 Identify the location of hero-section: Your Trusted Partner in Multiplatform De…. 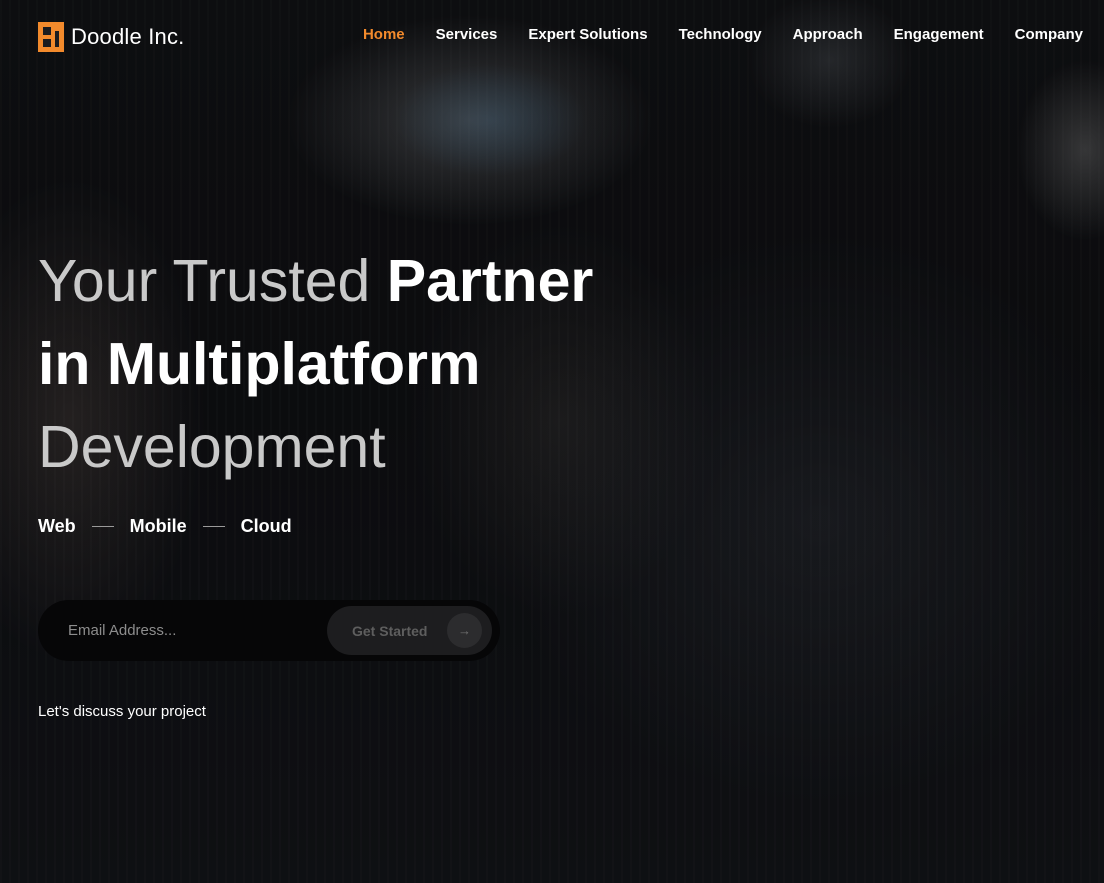
(315, 364).